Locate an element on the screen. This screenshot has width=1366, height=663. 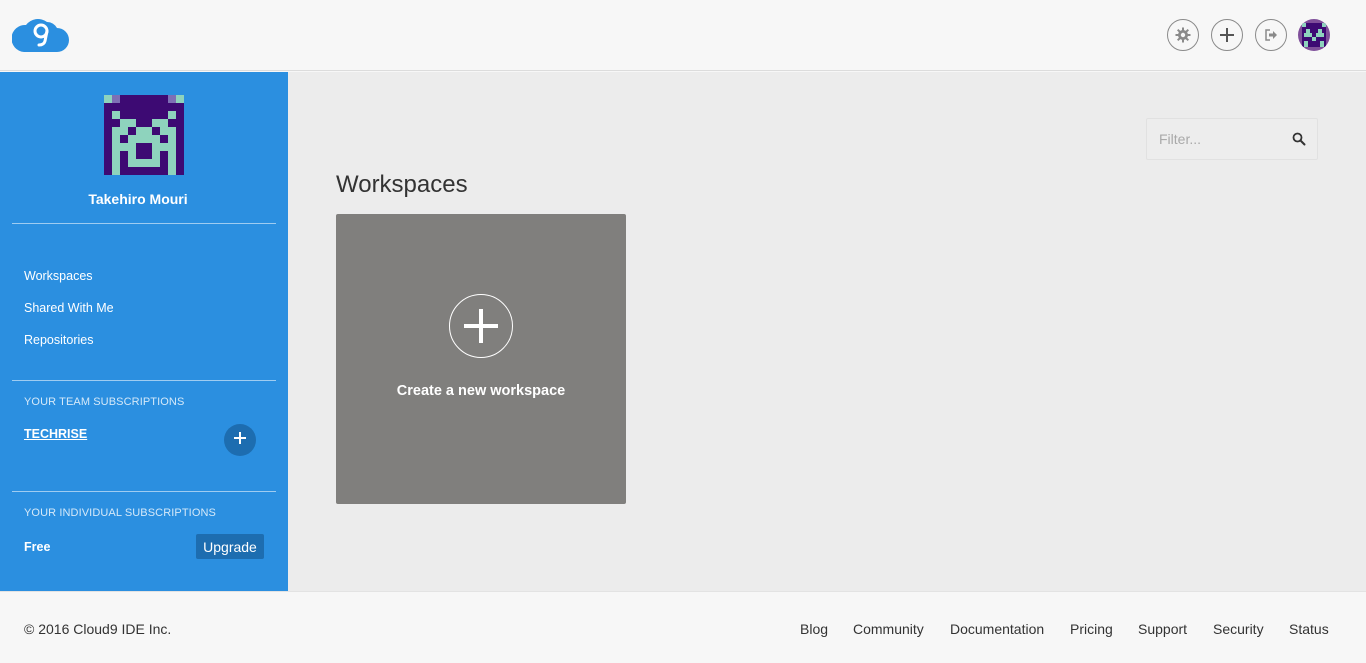
cloud9-logo-icon is located at coordinates (40, 35).